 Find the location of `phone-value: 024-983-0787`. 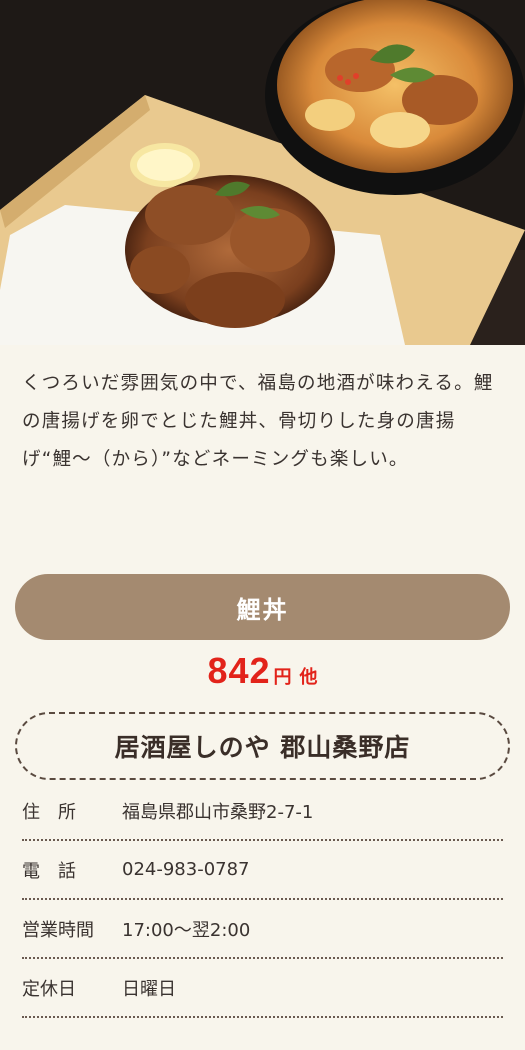

phone-value: 024-983-0787 is located at coordinates (186, 869).